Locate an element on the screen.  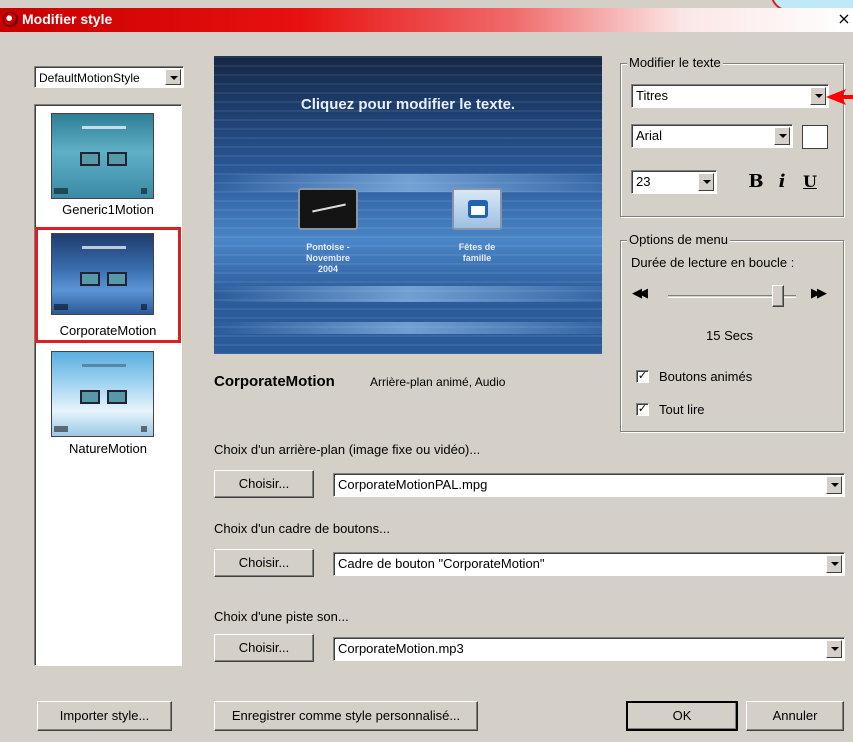
button-frame-select: Cadre de bouton "CorporateMotion" is located at coordinates (589, 564).